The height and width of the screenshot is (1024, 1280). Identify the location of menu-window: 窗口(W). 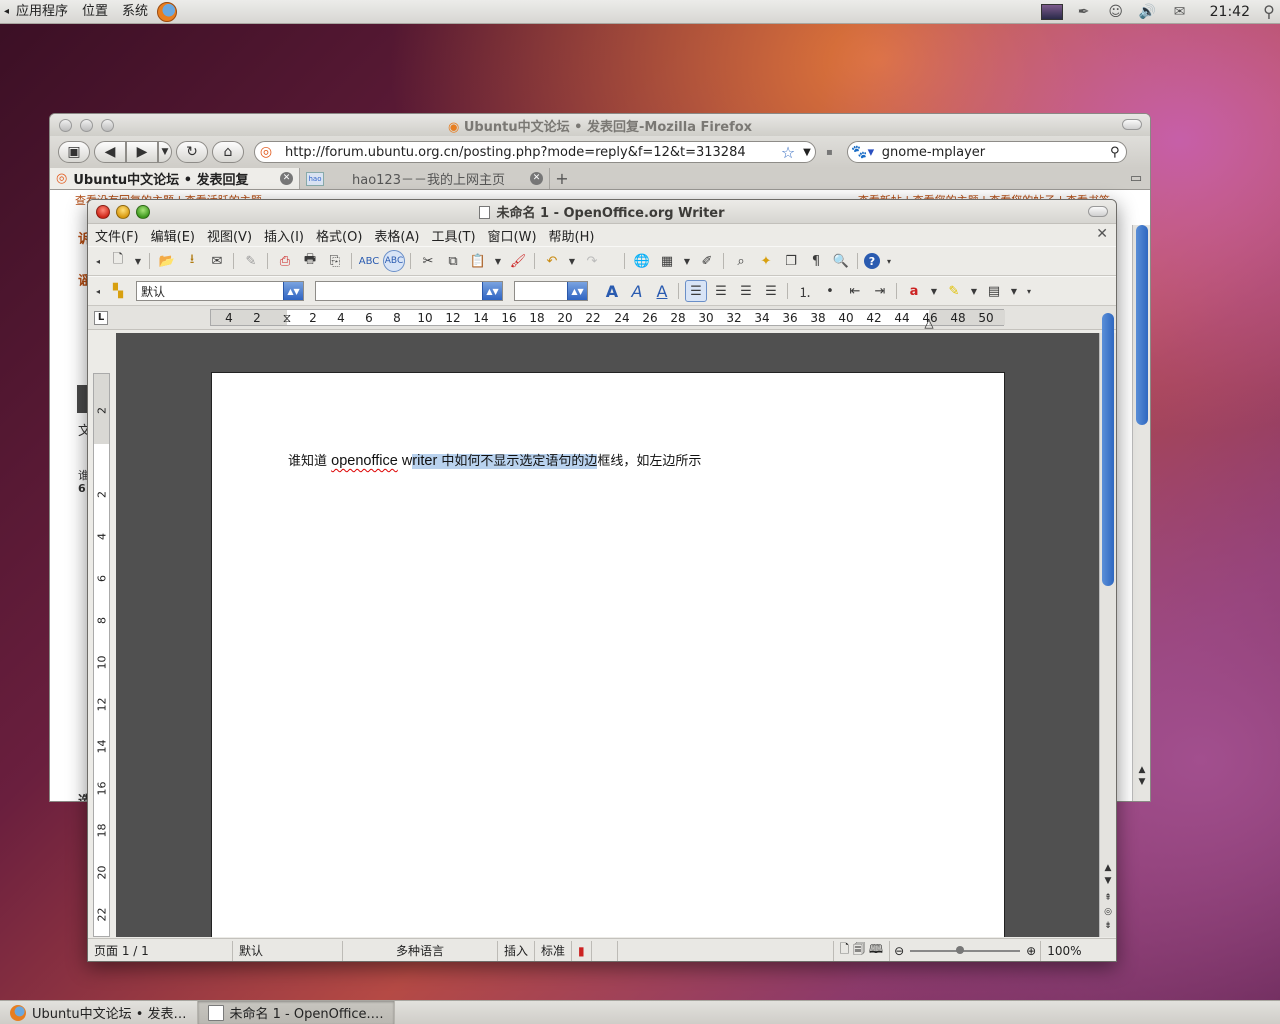
(512, 235).